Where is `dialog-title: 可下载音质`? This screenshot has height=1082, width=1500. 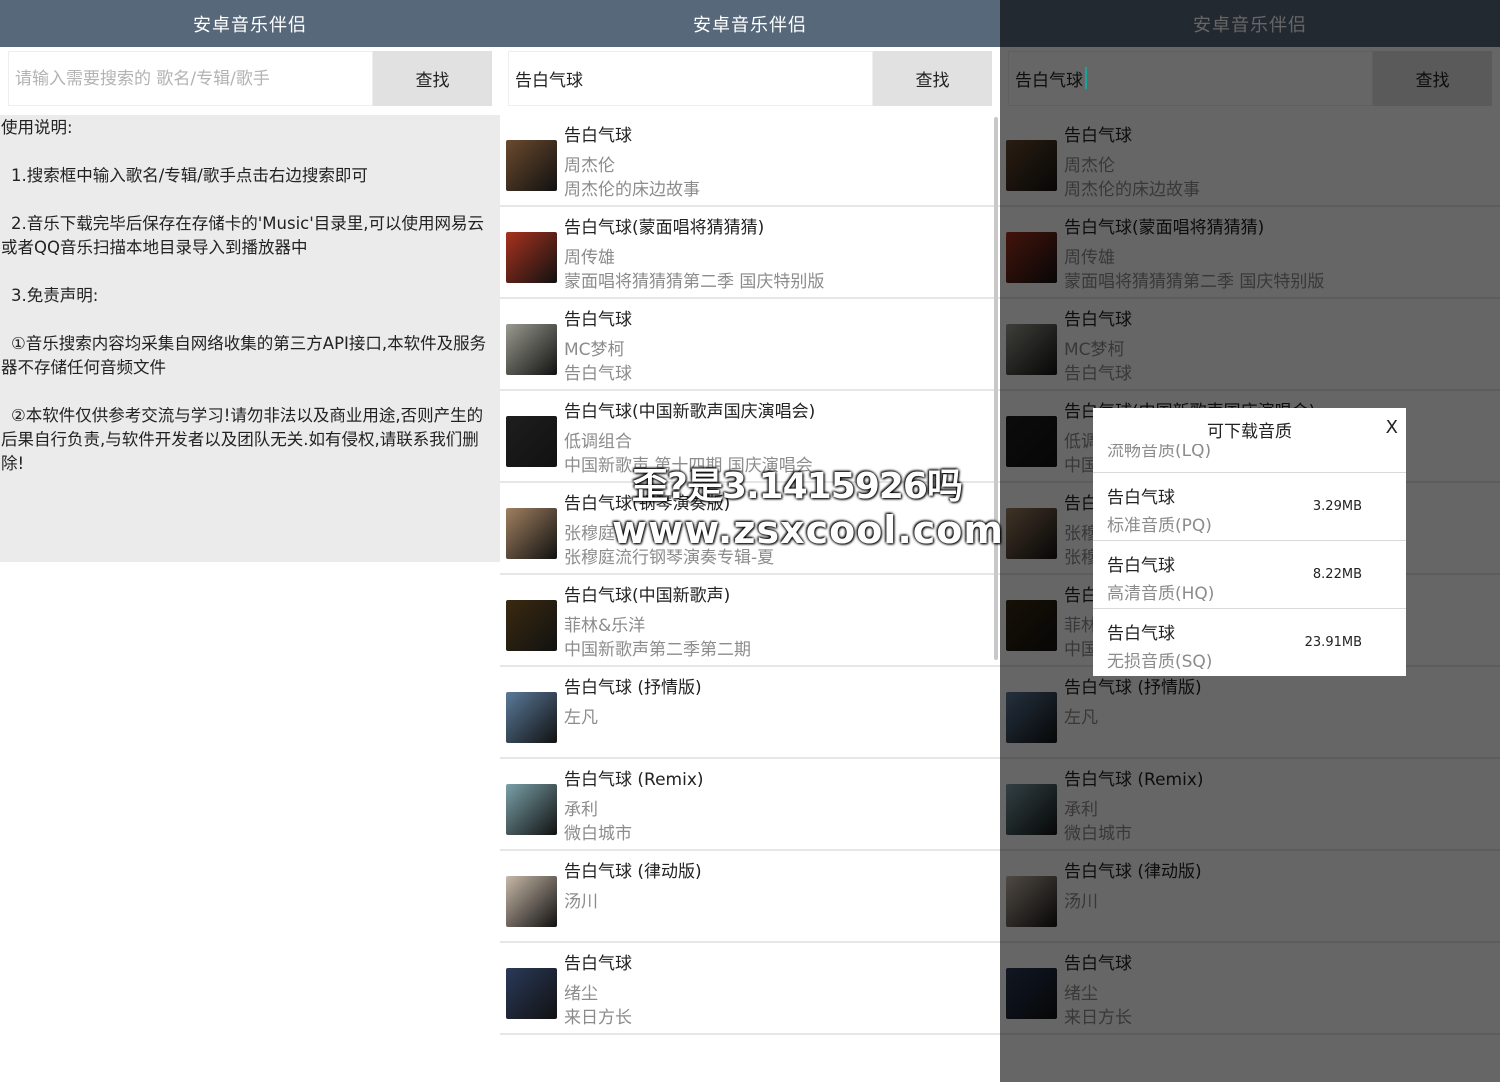 dialog-title: 可下载音质 is located at coordinates (1249, 431).